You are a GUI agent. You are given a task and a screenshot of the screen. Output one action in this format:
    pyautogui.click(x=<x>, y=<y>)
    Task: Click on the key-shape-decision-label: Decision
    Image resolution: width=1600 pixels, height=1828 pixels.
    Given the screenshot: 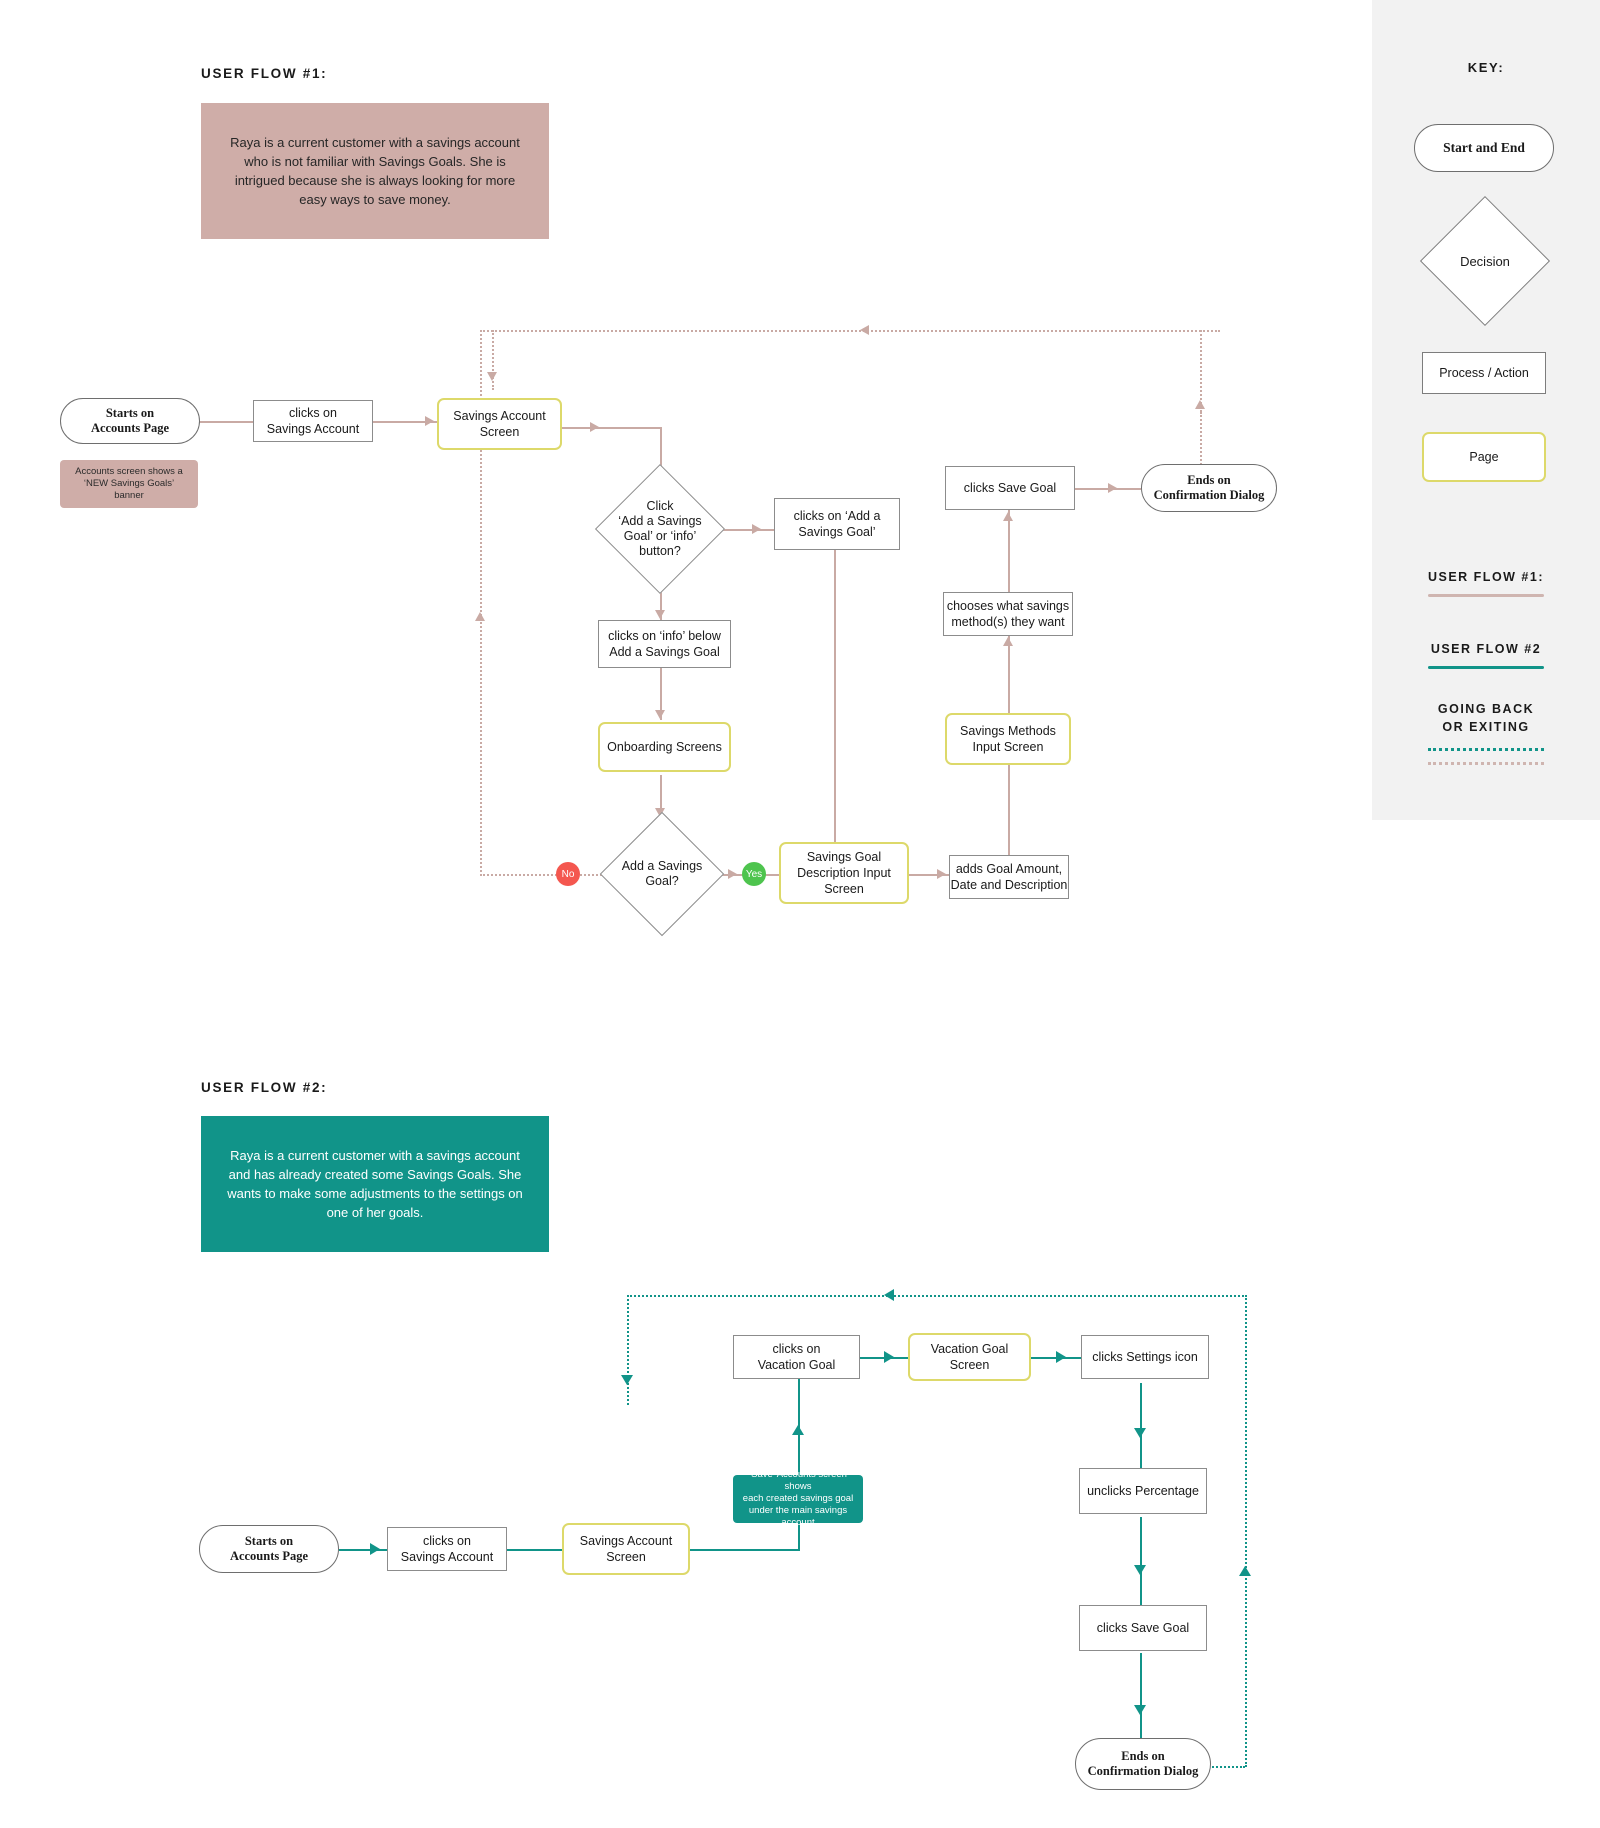 What is the action you would take?
    pyautogui.click(x=1485, y=261)
    